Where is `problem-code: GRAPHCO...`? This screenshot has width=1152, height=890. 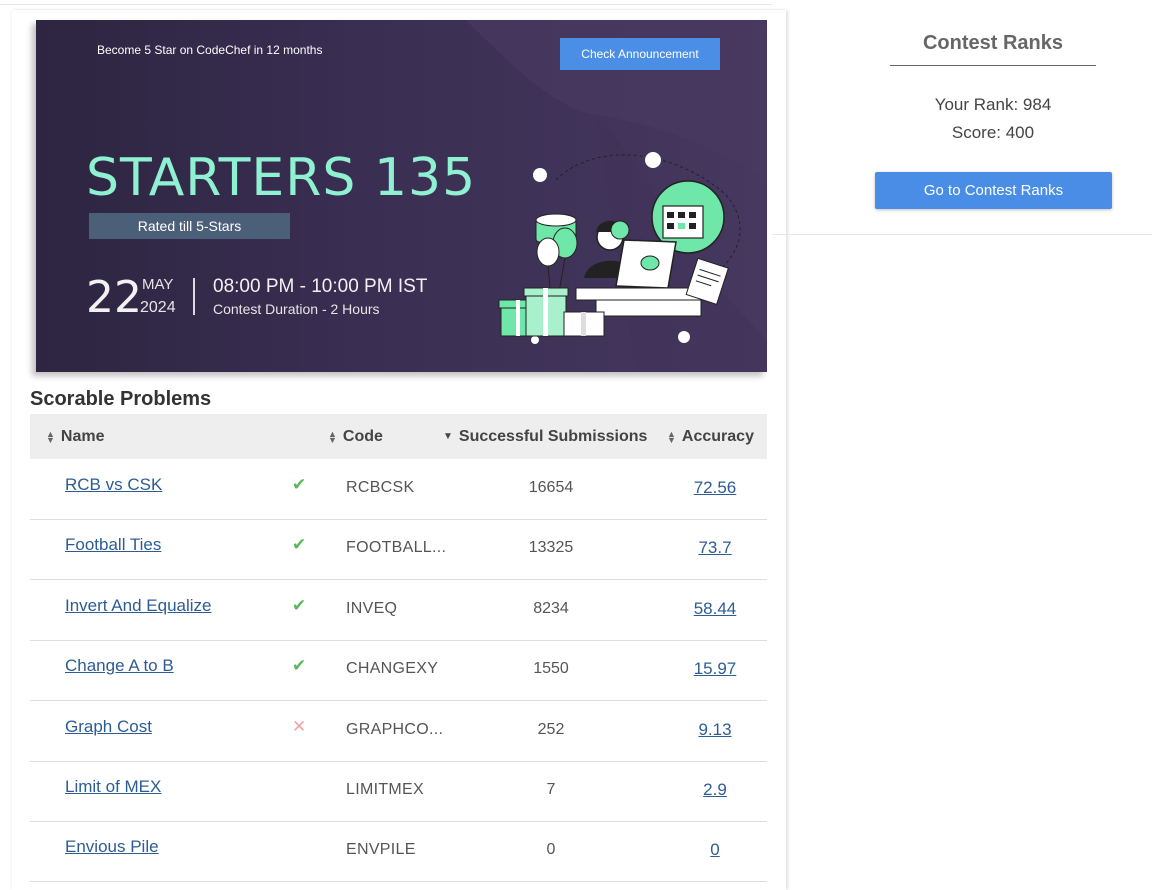
problem-code: GRAPHCO... is located at coordinates (395, 729).